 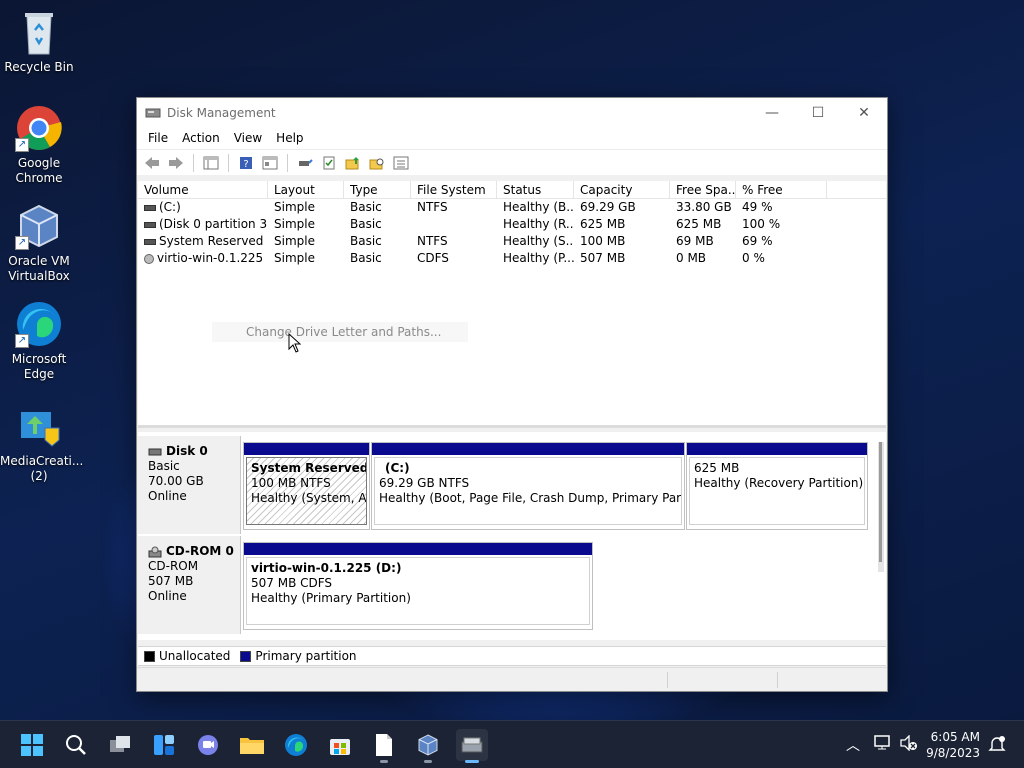 I want to click on back-button, so click(x=152, y=163).